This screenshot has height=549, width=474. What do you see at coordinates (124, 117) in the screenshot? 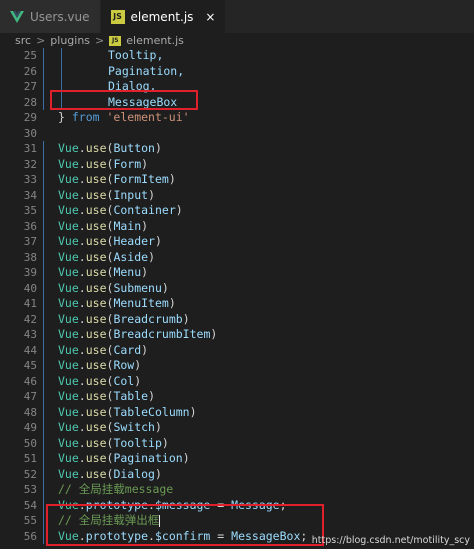
I see `code-text: } from 'element-ui'` at bounding box center [124, 117].